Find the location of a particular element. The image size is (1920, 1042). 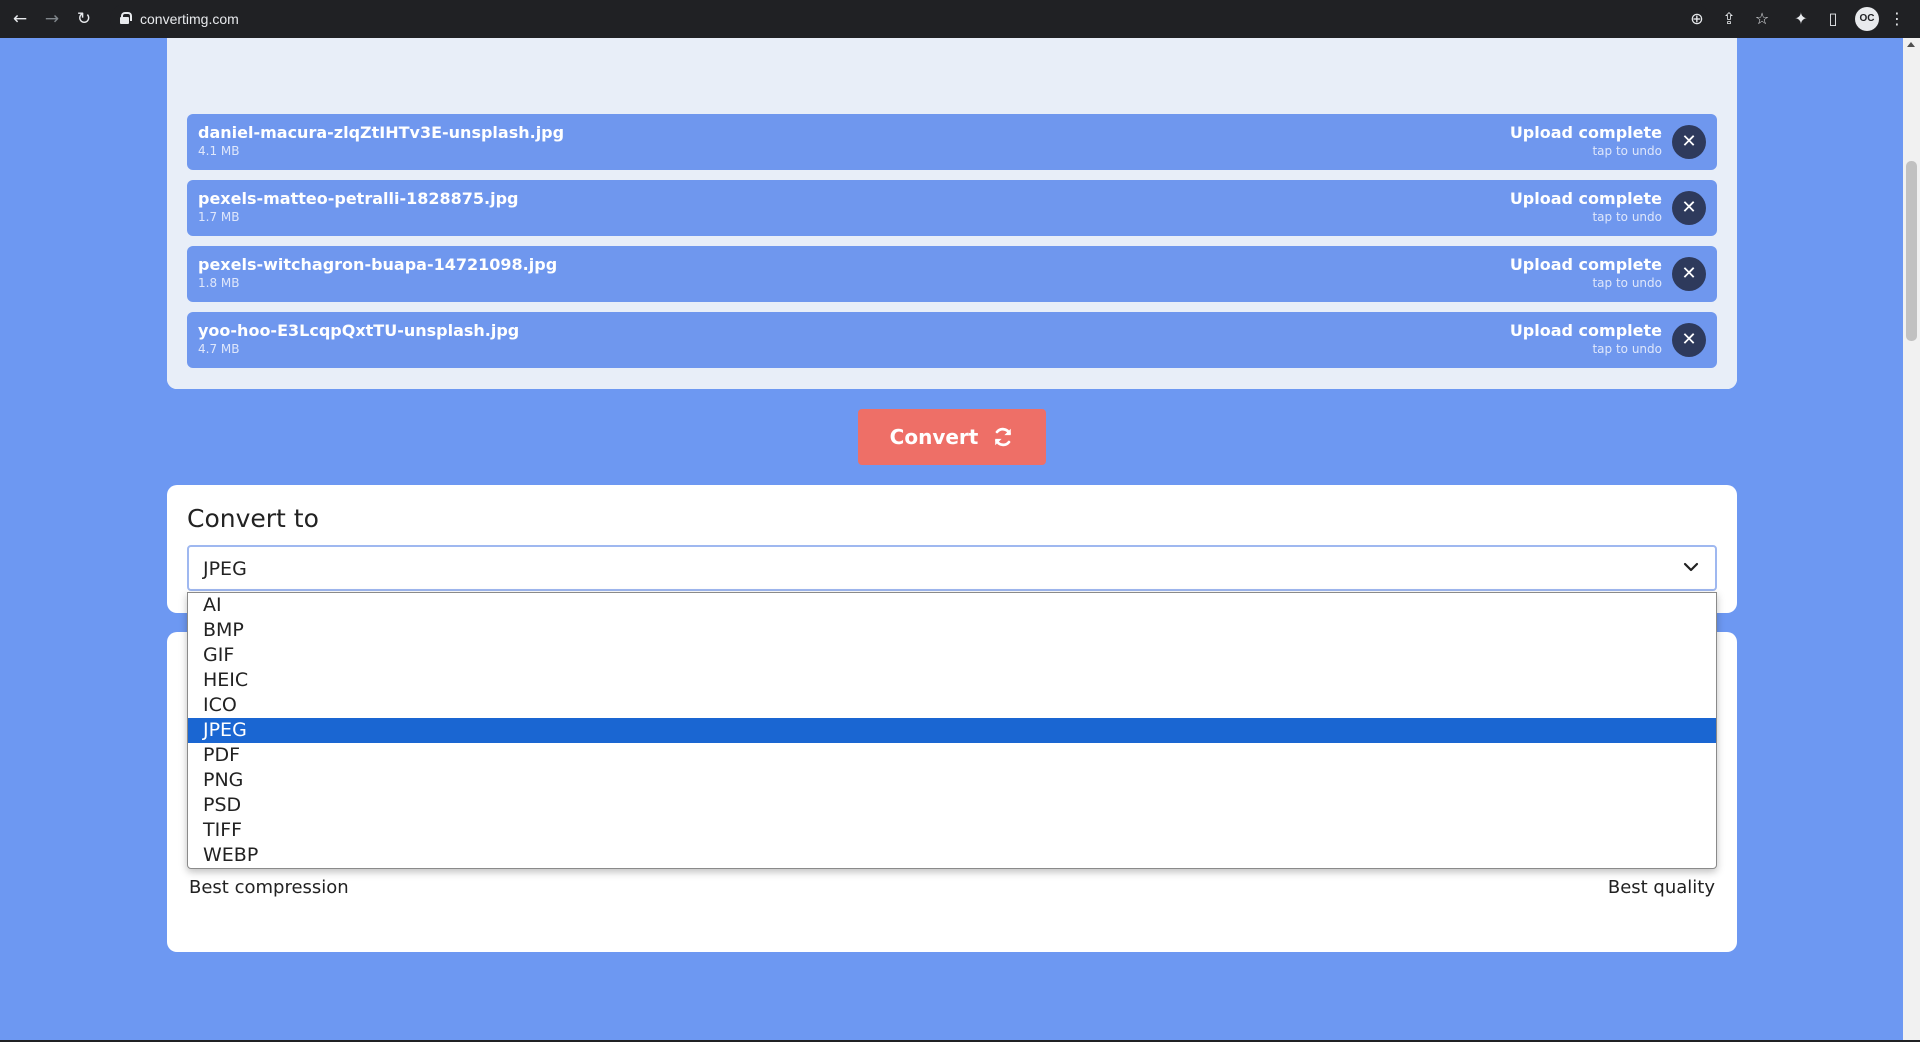

file-size: 1.8 MB is located at coordinates (219, 283).